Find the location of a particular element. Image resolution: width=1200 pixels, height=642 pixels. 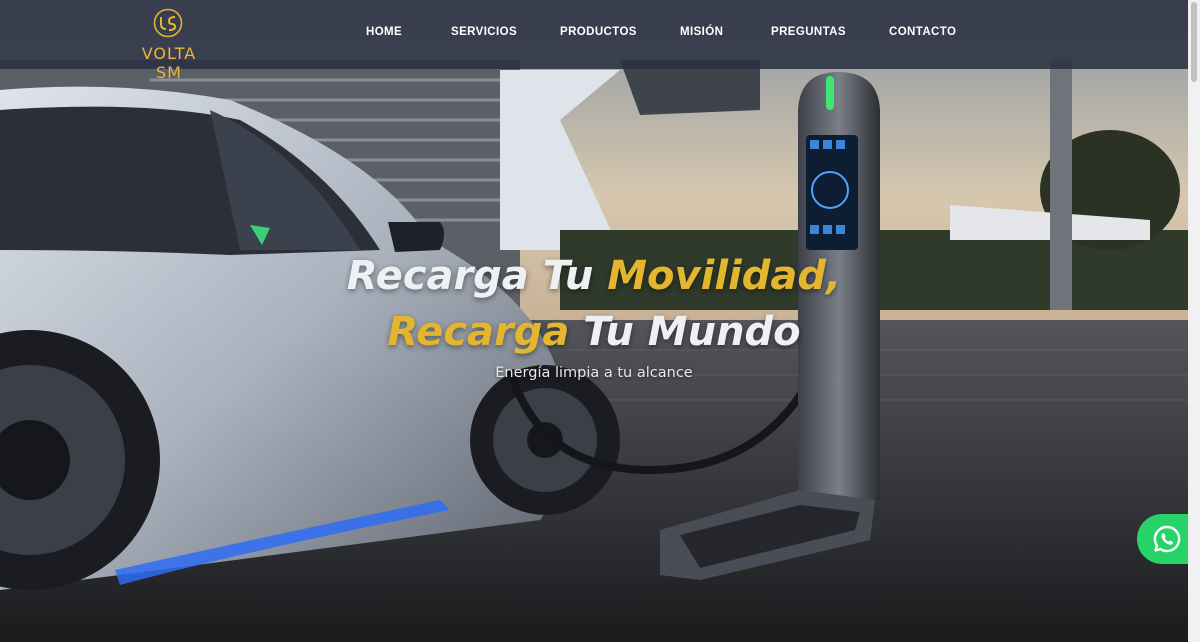

page-scrollbar is located at coordinates (1194, 321).